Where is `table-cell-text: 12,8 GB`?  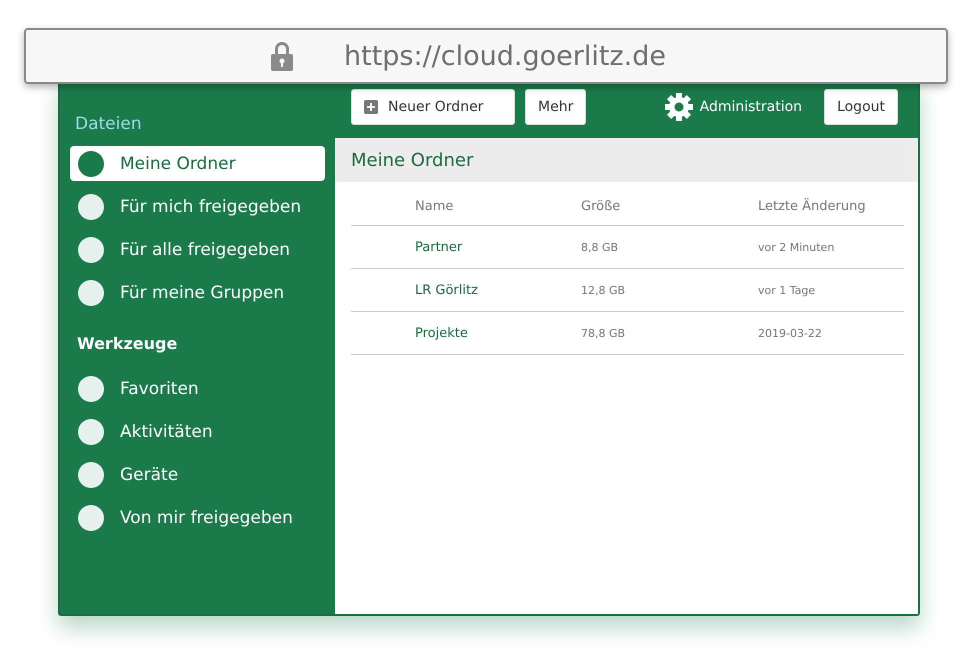 table-cell-text: 12,8 GB is located at coordinates (603, 290).